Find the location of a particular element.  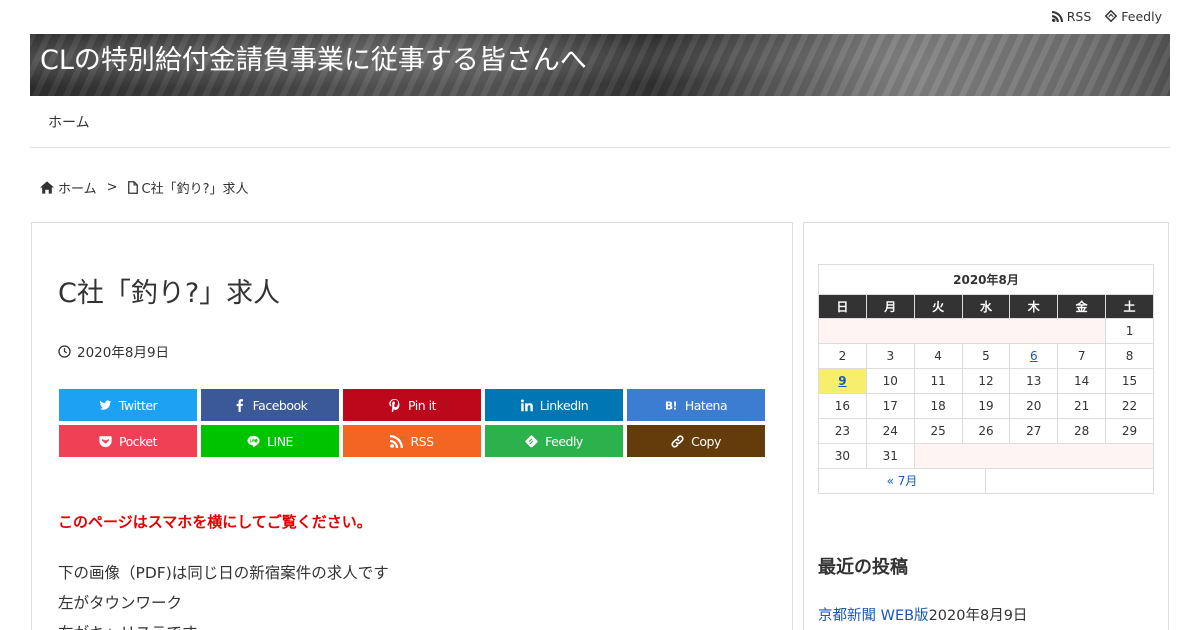

pinterest-icon is located at coordinates (394, 405).